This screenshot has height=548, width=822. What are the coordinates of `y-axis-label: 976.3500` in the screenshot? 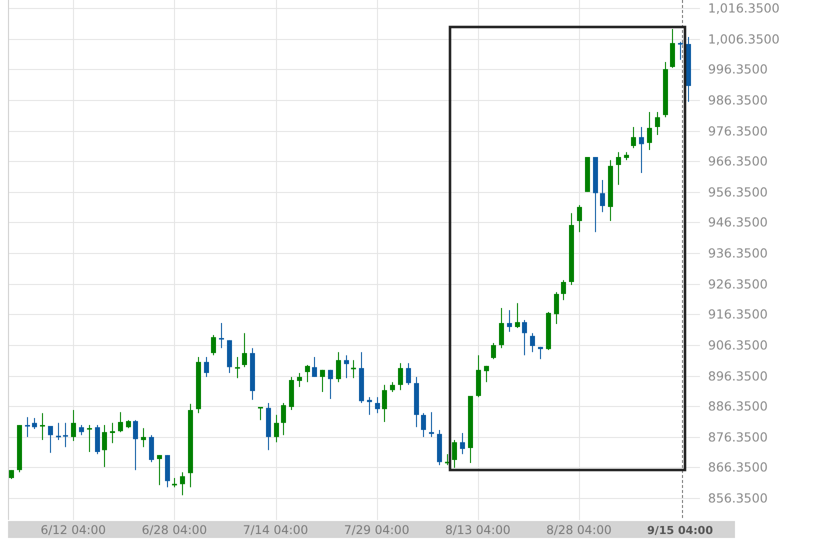 It's located at (738, 131).